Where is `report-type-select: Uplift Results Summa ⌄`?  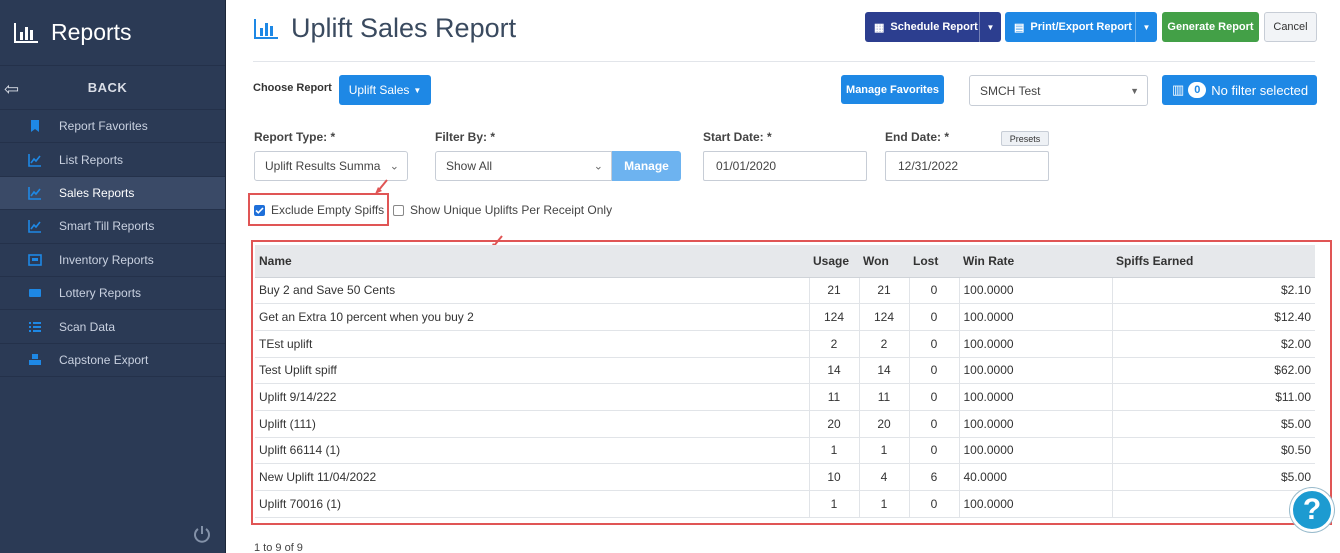
report-type-select: Uplift Results Summa ⌄ is located at coordinates (331, 166).